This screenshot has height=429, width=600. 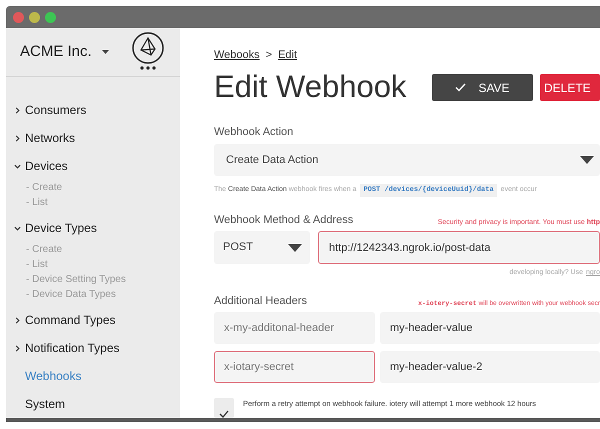 What do you see at coordinates (294, 328) in the screenshot?
I see `header-key-input: x-my-additonal-header` at bounding box center [294, 328].